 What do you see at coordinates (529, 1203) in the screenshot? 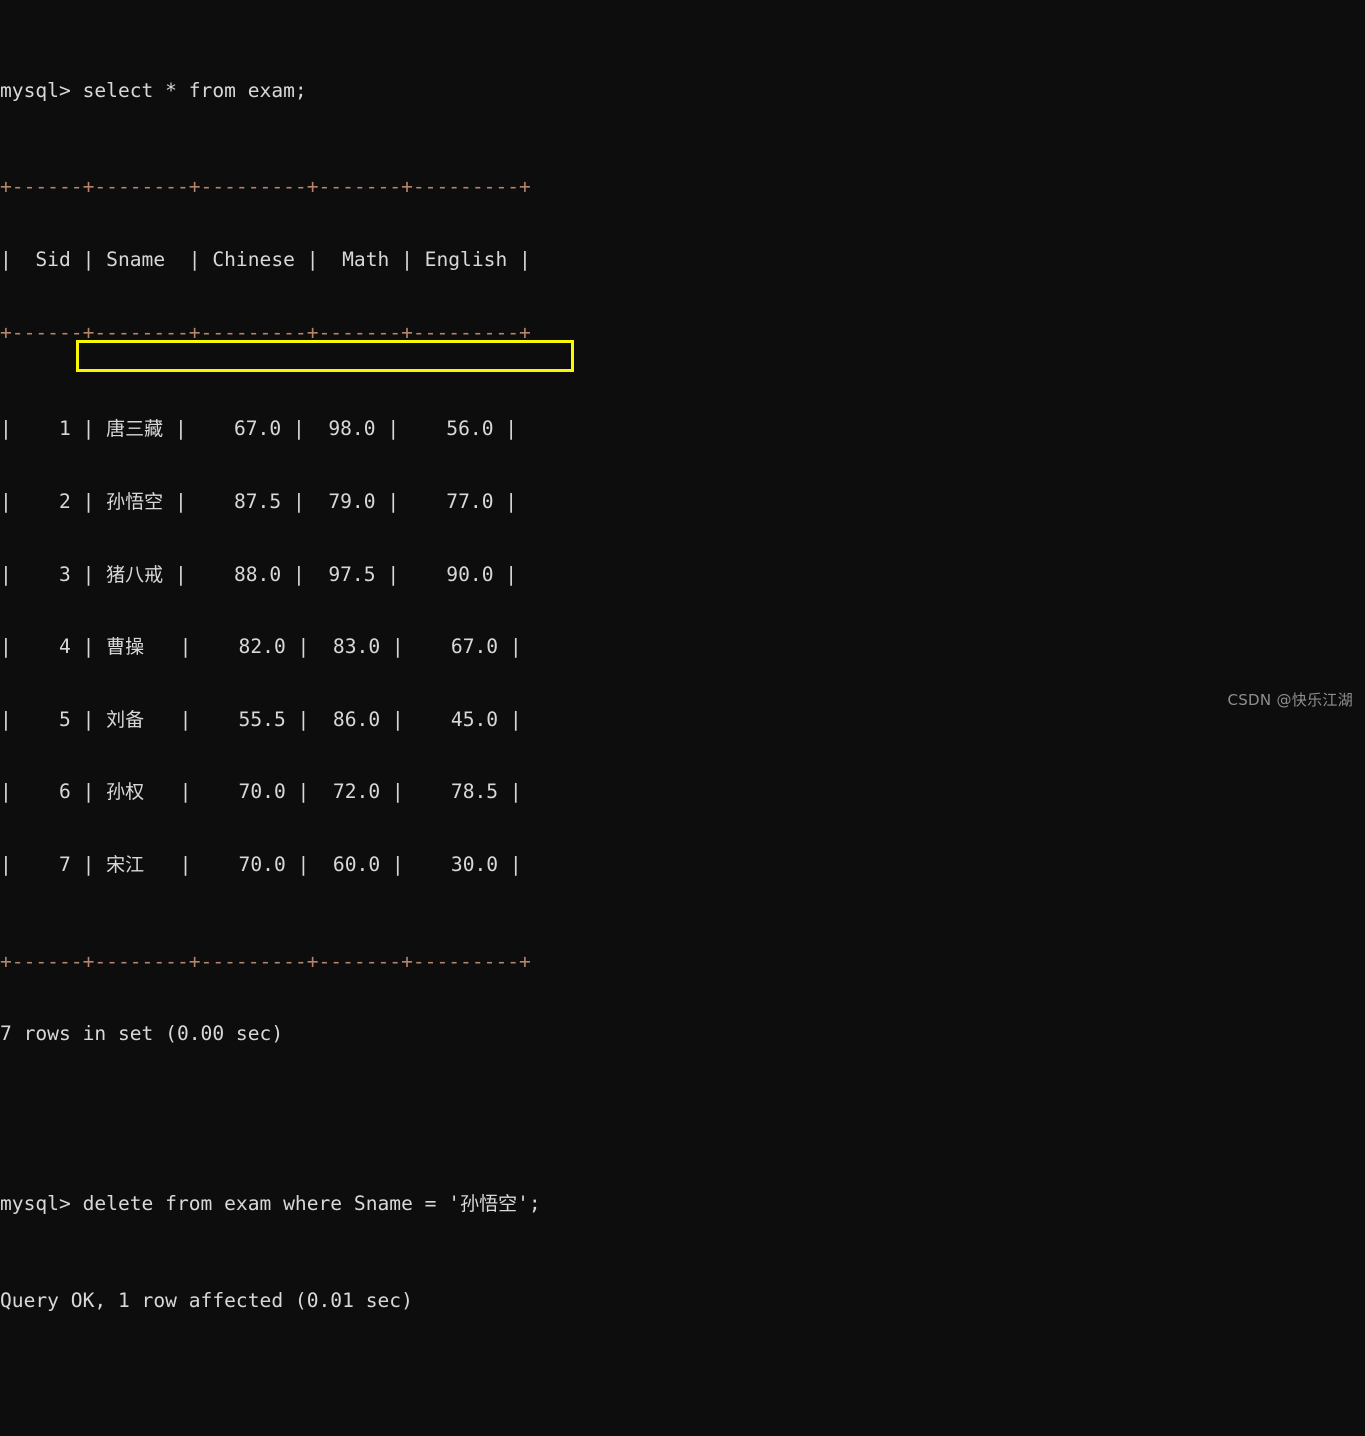
I see `delete-command-part-2: ';` at bounding box center [529, 1203].